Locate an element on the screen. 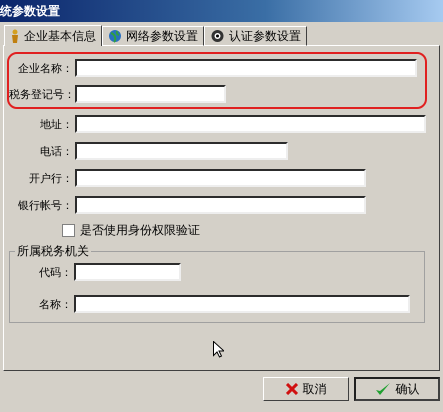 The height and width of the screenshot is (412, 443). tab: 企业基本信息 is located at coordinates (53, 35).